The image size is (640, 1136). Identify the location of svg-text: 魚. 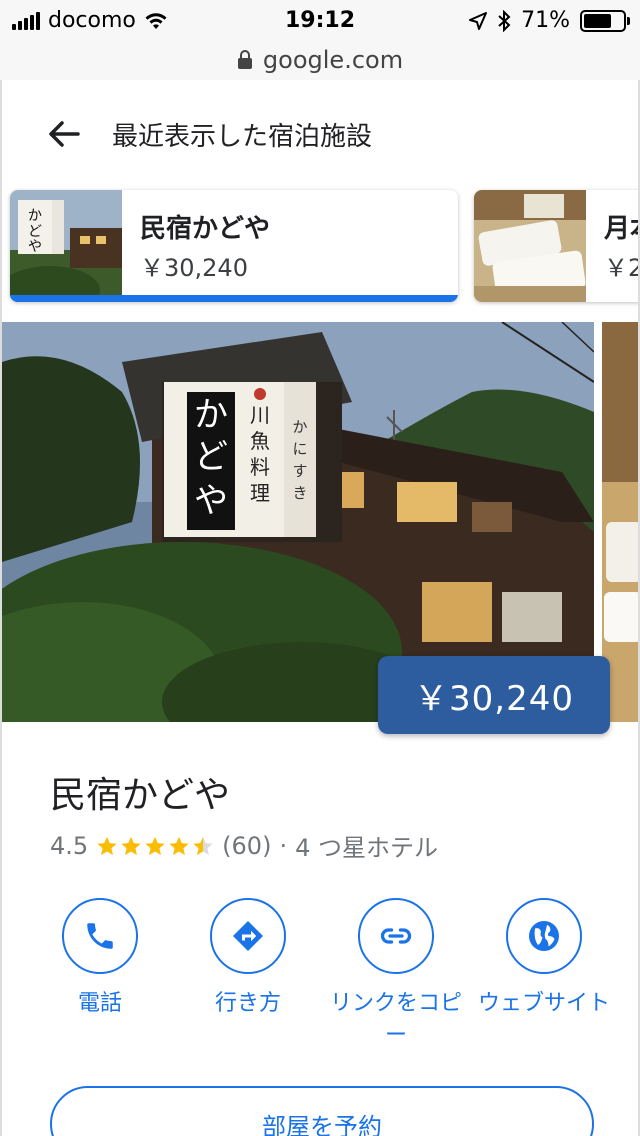
(260, 441).